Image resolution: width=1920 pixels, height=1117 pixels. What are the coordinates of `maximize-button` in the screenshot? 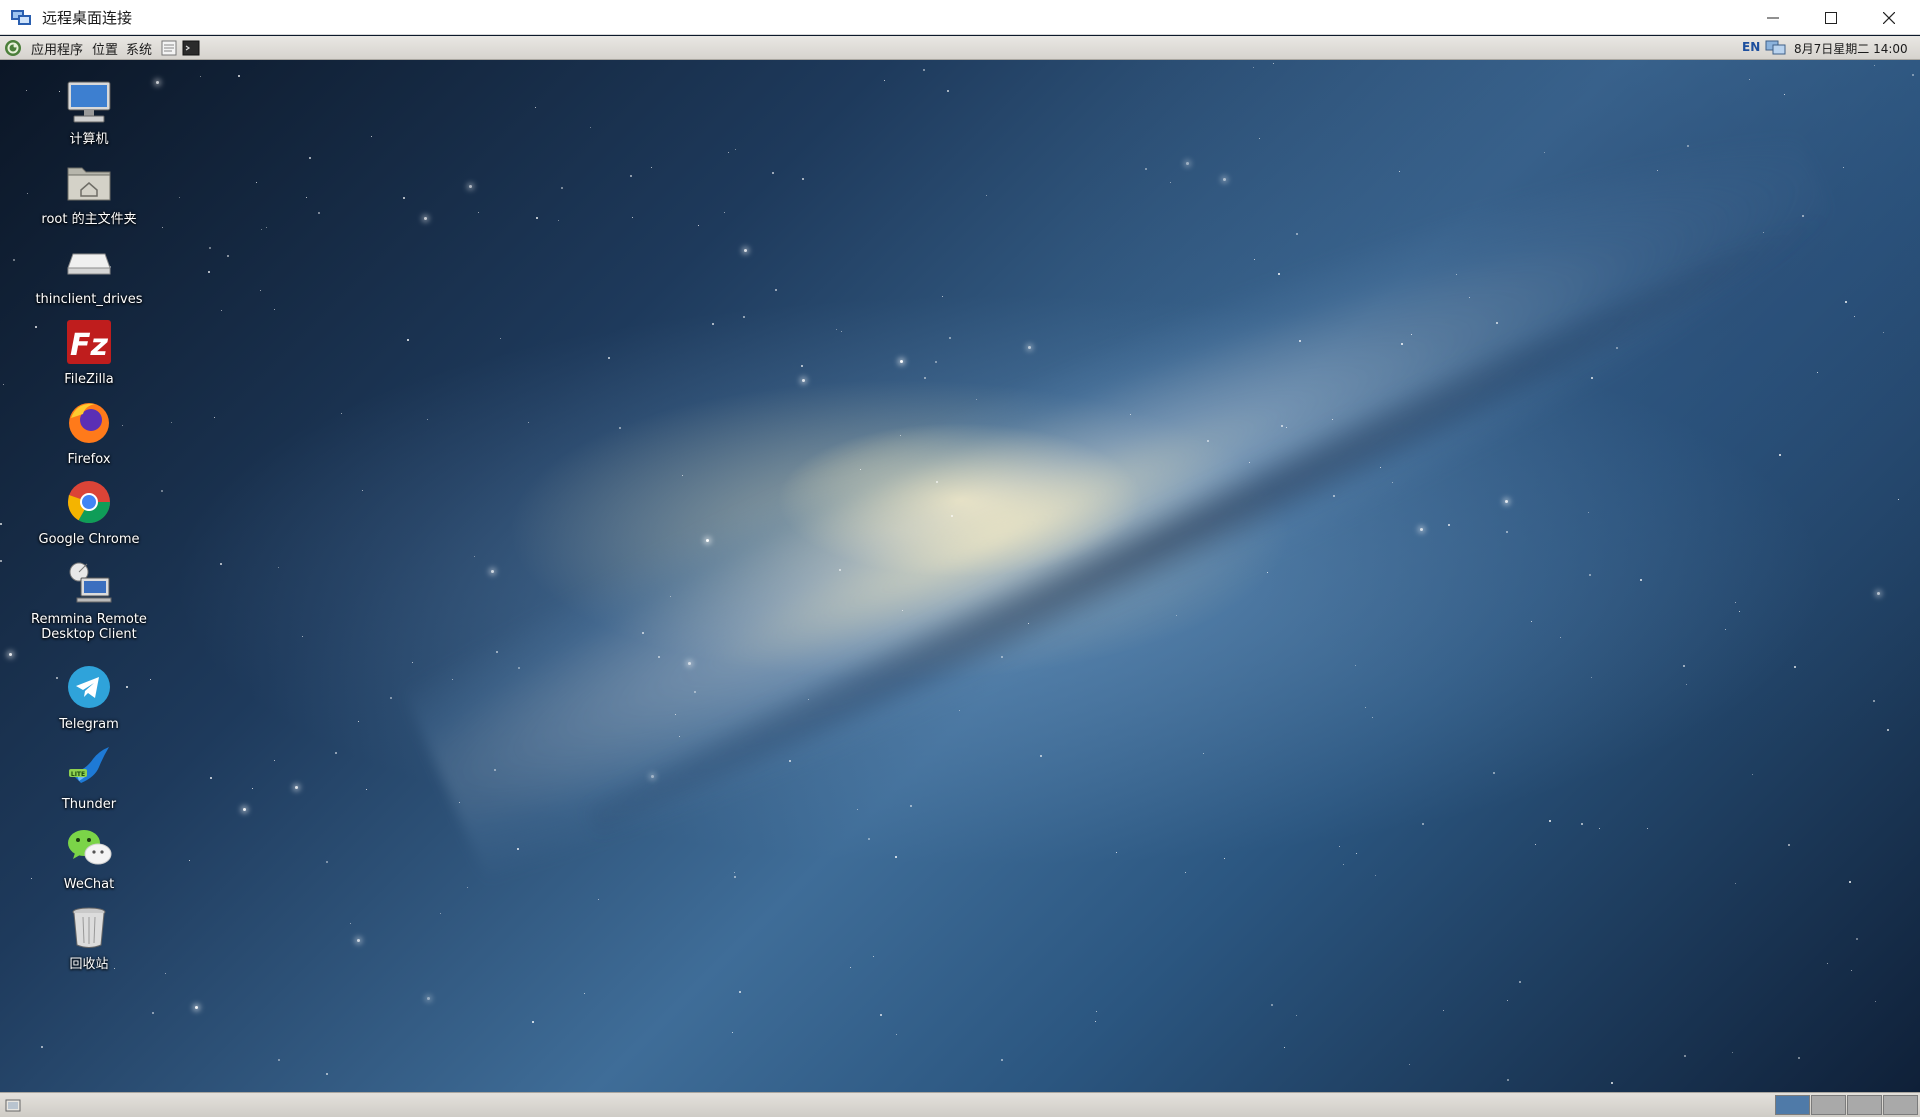 It's located at (1831, 17).